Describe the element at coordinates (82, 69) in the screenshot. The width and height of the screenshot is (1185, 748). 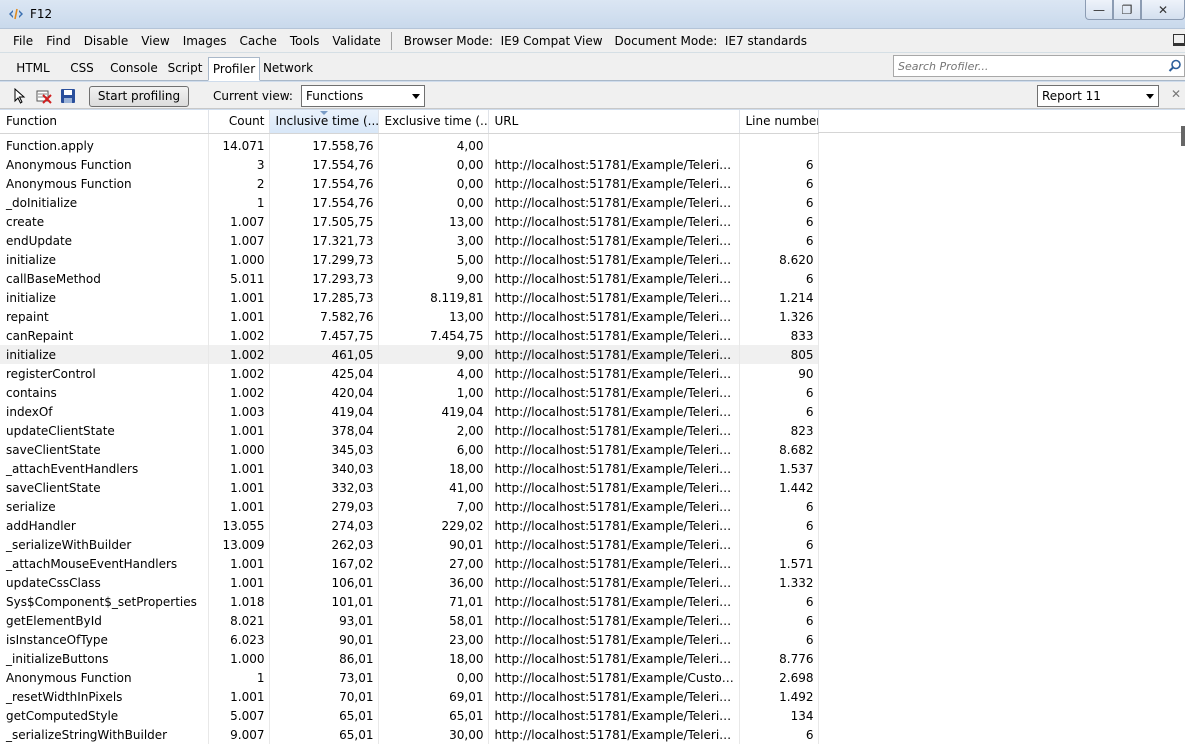
I see `tab-css: CSS` at that location.